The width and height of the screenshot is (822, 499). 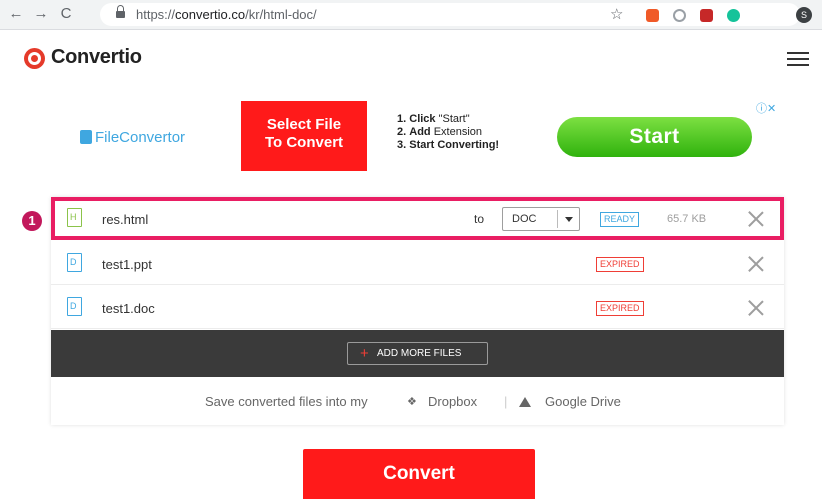 I want to click on profile-avatar: S, so click(x=804, y=15).